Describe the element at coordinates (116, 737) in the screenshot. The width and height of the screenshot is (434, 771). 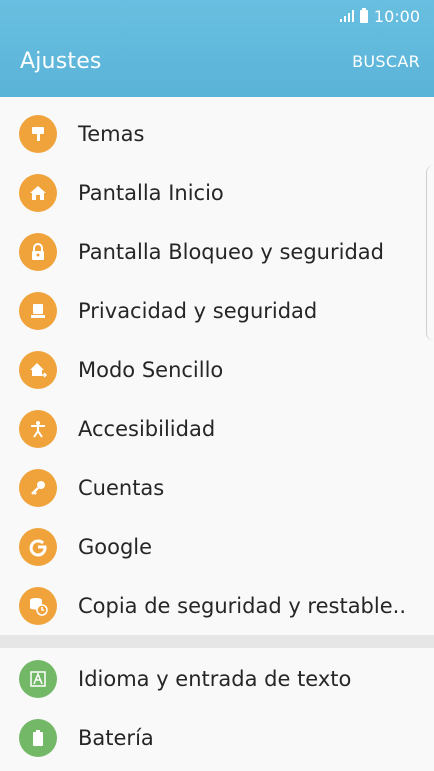
I see `settings-item-label: Batería` at that location.